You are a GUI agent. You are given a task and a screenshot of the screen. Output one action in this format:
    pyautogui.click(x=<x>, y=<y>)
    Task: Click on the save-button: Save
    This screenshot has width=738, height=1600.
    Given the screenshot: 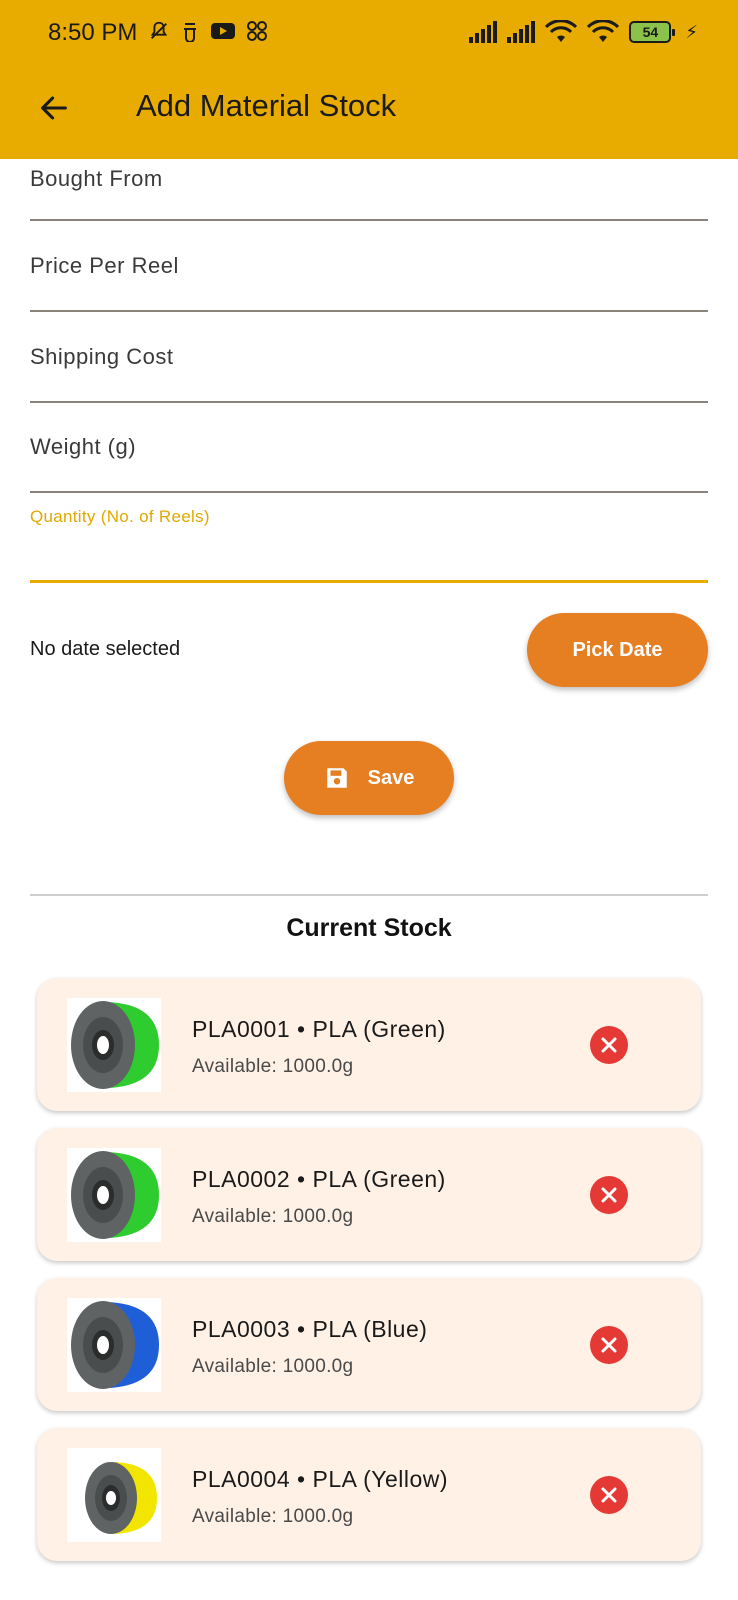 What is the action you would take?
    pyautogui.click(x=369, y=778)
    